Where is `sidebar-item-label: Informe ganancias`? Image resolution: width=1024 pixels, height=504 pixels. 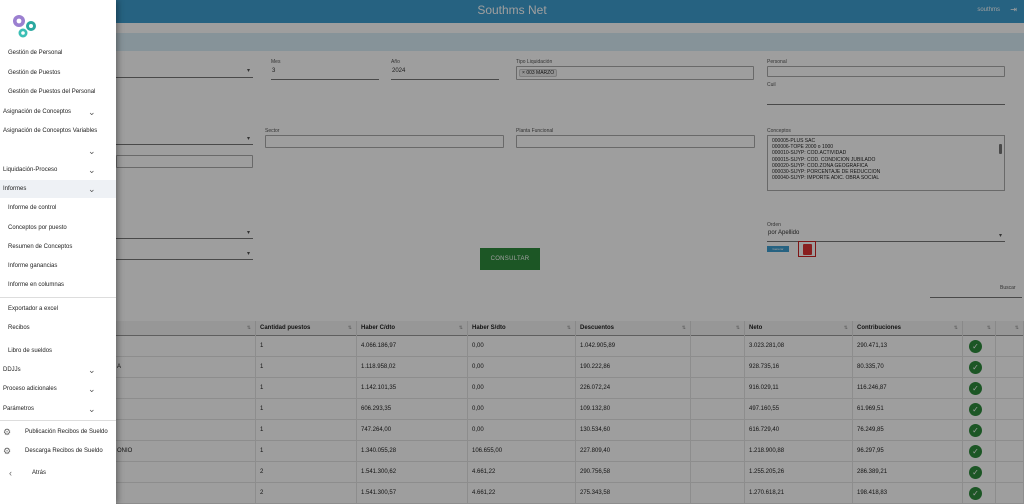
sidebar-item-label: Informe ganancias is located at coordinates (33, 266).